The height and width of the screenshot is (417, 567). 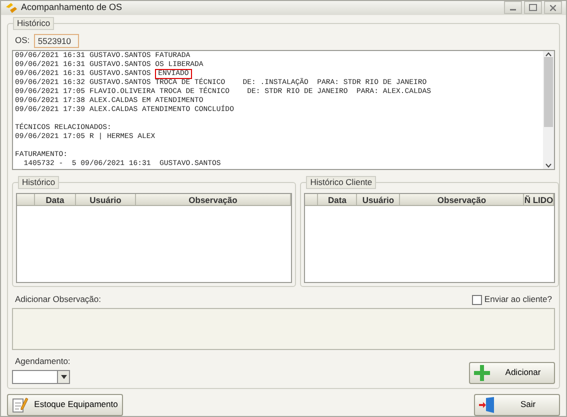 What do you see at coordinates (341, 182) in the screenshot?
I see `group-legend: Histórico Cliente` at bounding box center [341, 182].